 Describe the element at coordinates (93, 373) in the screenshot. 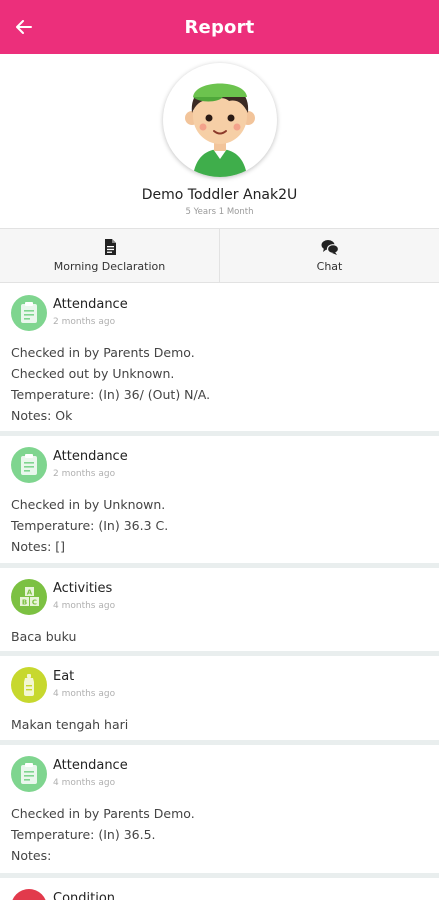

I see `card-line: Checked out by Unknown.` at that location.